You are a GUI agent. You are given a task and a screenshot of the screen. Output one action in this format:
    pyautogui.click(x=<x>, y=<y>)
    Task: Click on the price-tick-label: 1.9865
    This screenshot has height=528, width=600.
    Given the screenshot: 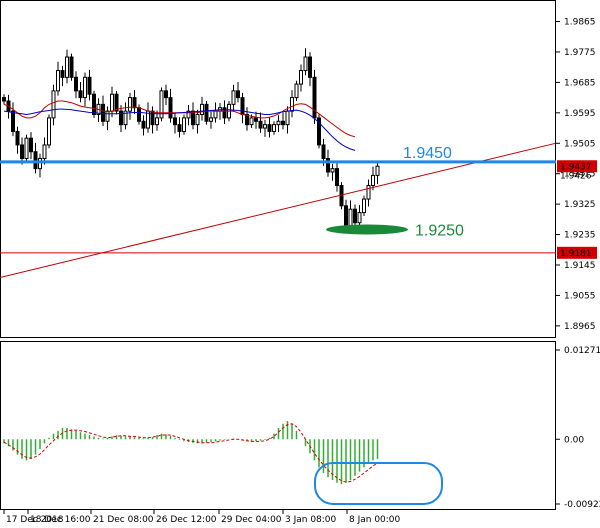 What is the action you would take?
    pyautogui.click(x=580, y=23)
    